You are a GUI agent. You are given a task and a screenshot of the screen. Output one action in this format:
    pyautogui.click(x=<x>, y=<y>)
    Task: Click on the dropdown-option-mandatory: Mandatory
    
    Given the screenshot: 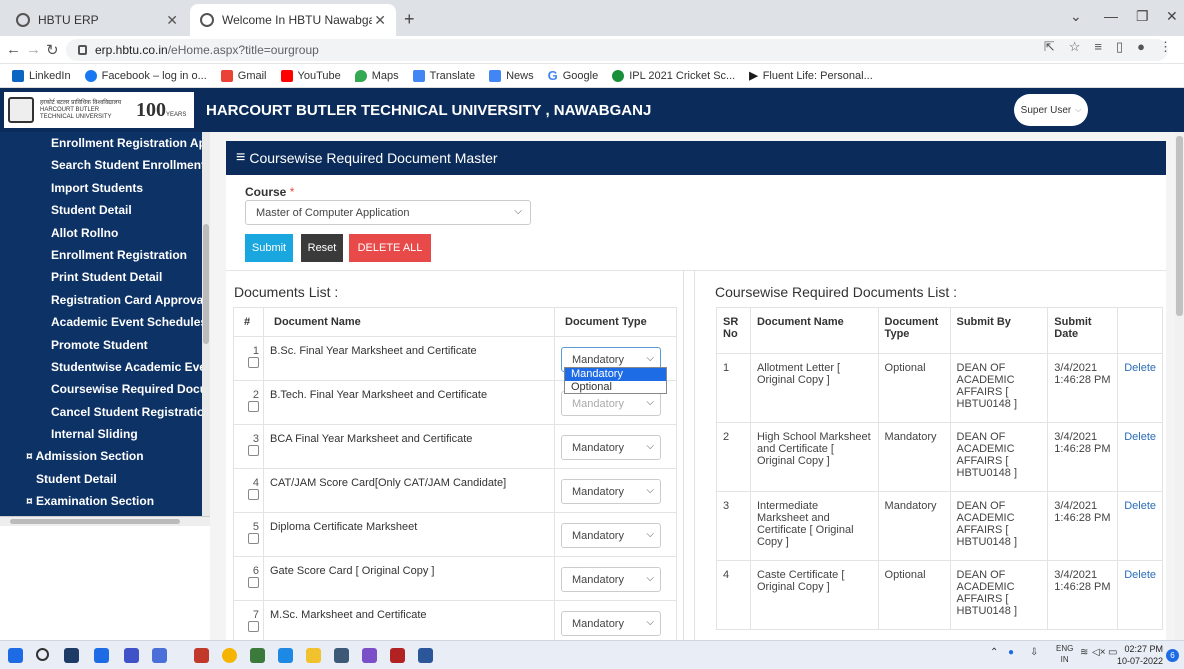 What is the action you would take?
    pyautogui.click(x=615, y=374)
    